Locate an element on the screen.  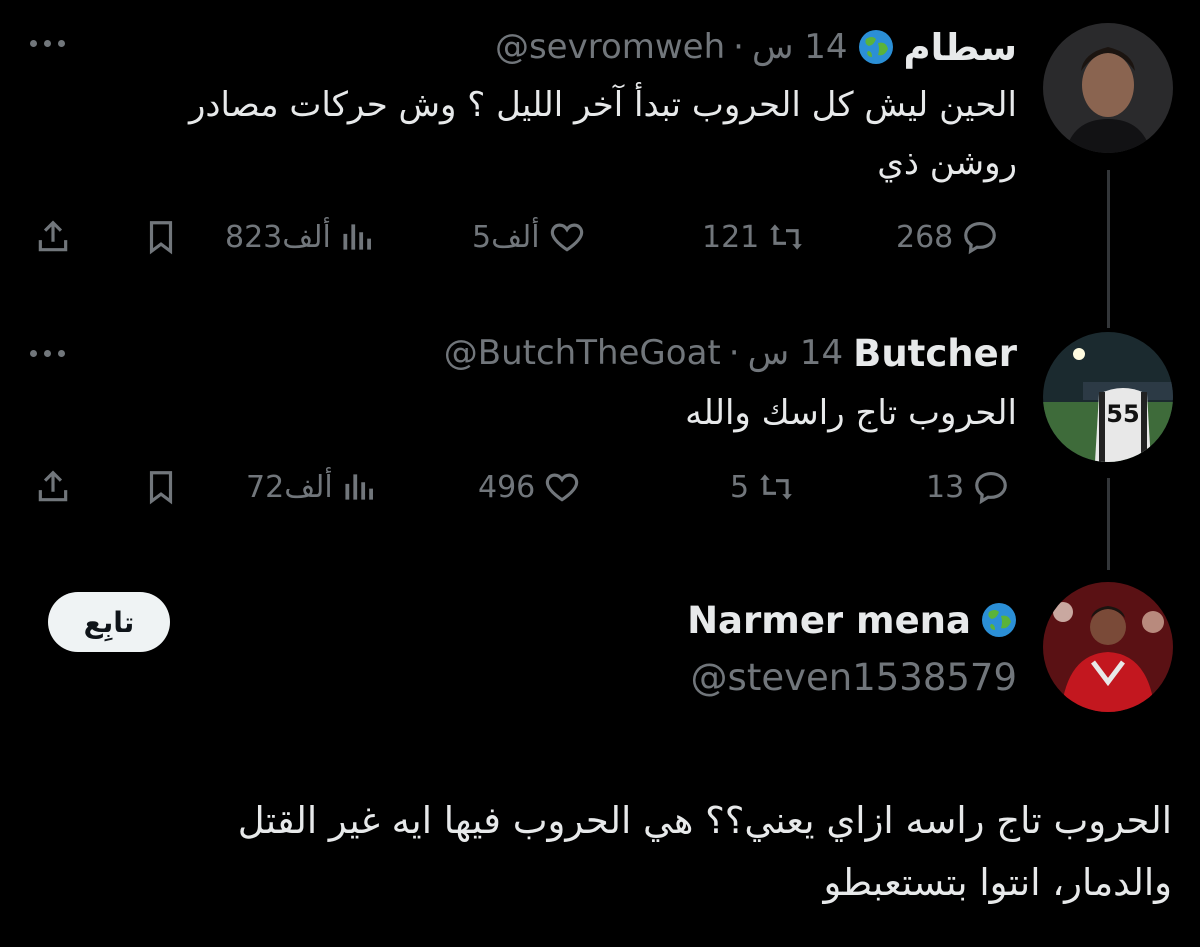
reply-count: 13 is located at coordinates (945, 487).